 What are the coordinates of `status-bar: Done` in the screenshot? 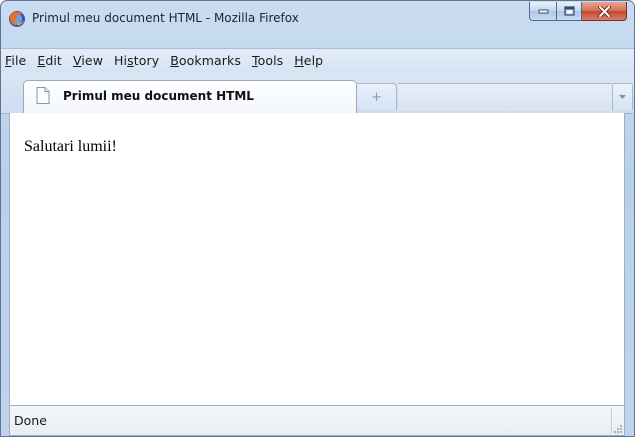 It's located at (317, 420).